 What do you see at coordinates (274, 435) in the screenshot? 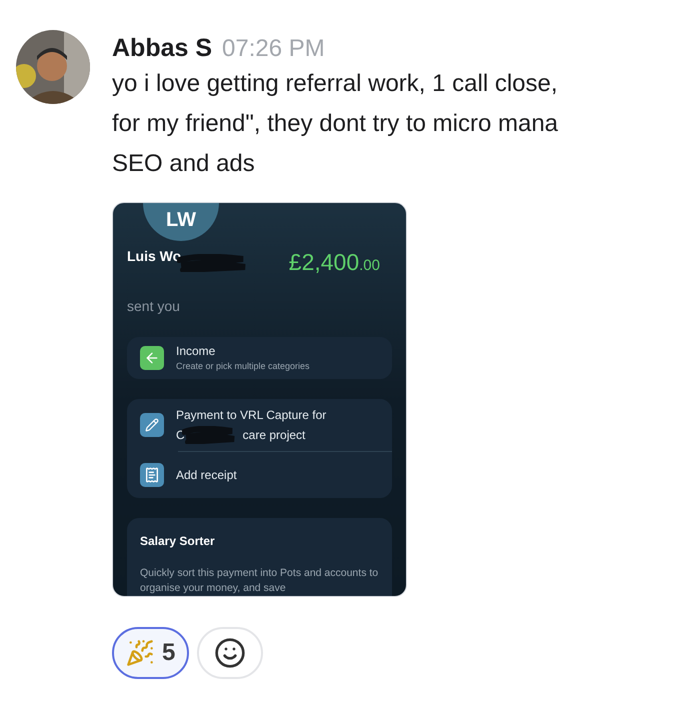
I see `payment-note: care project` at bounding box center [274, 435].